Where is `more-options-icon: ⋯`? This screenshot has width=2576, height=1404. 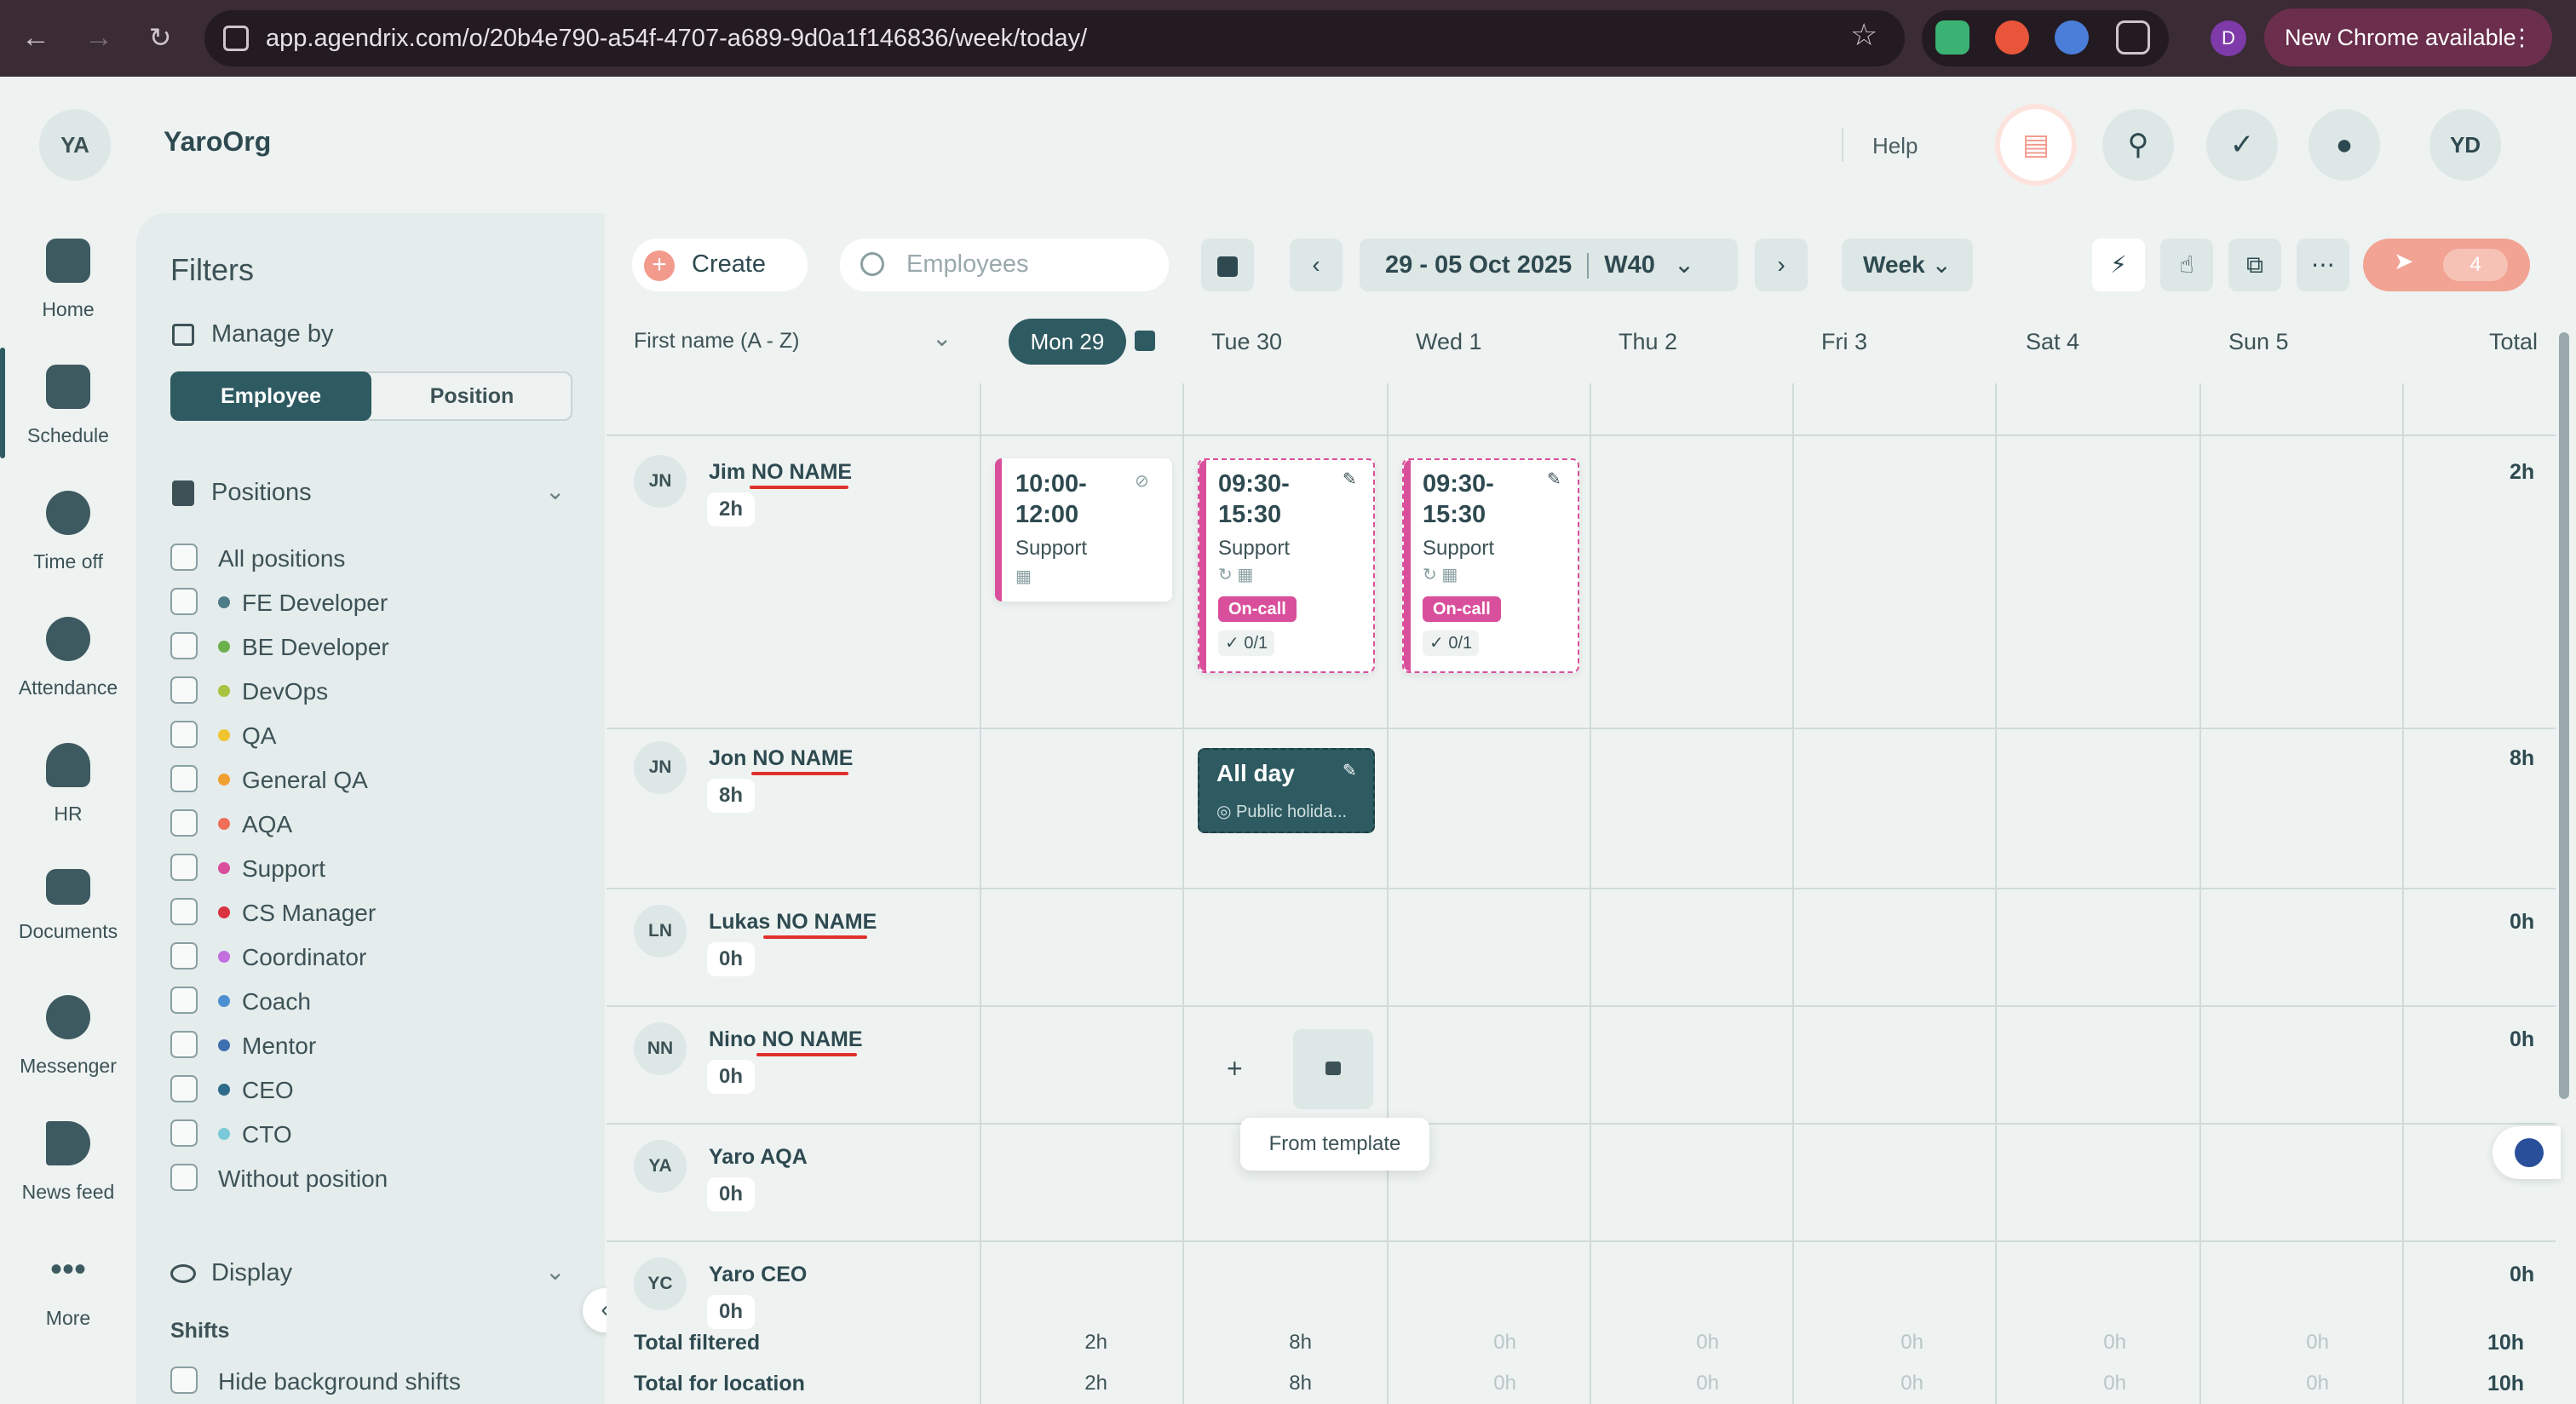
more-options-icon: ⋯ is located at coordinates (2323, 265).